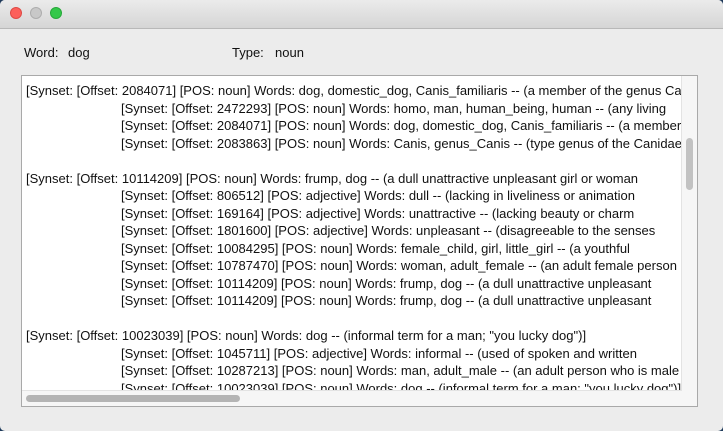 The height and width of the screenshot is (431, 723). What do you see at coordinates (16, 13) in the screenshot?
I see `close-button` at bounding box center [16, 13].